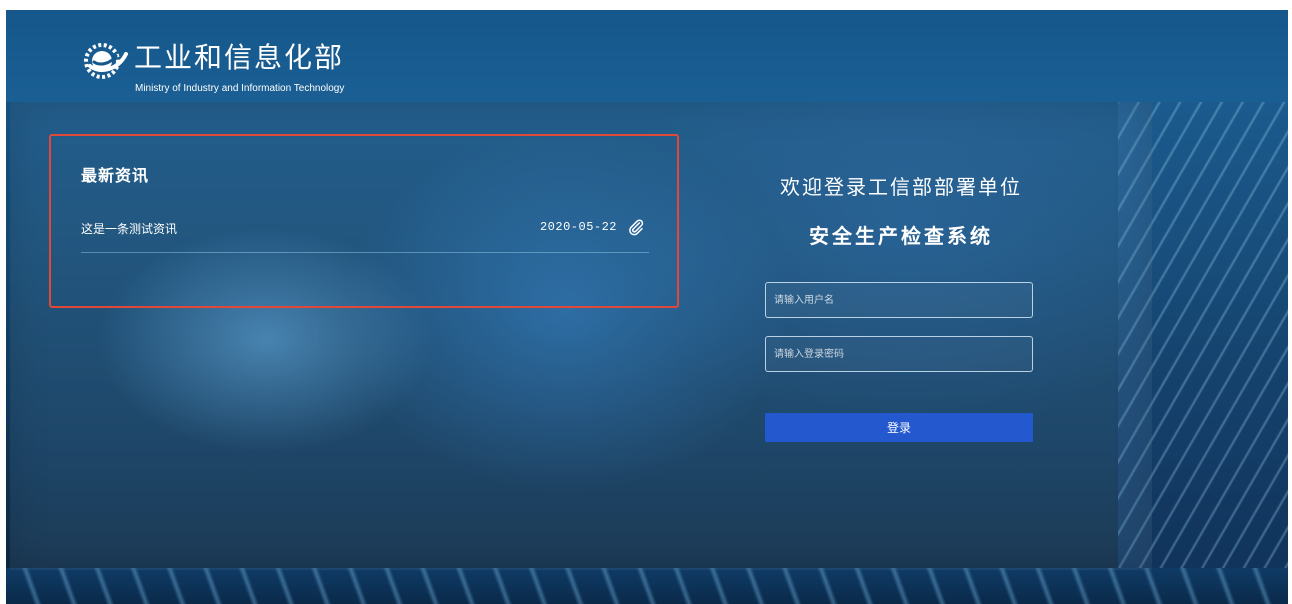 The height and width of the screenshot is (604, 1292). Describe the element at coordinates (901, 187) in the screenshot. I see `login-title: 欢迎登录工信部部署单位` at that location.